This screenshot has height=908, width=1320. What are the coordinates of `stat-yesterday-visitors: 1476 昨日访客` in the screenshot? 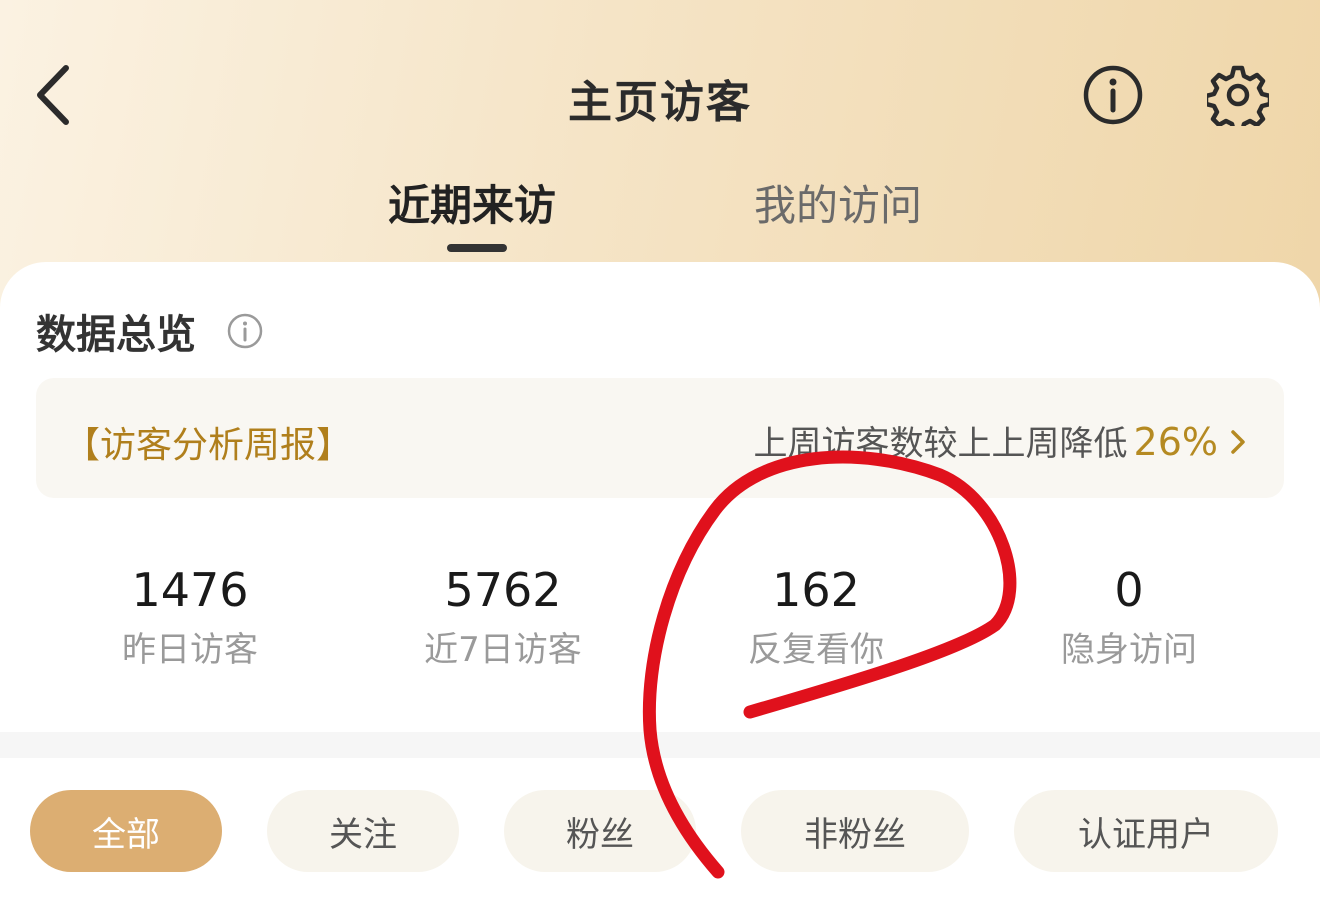 It's located at (190, 620).